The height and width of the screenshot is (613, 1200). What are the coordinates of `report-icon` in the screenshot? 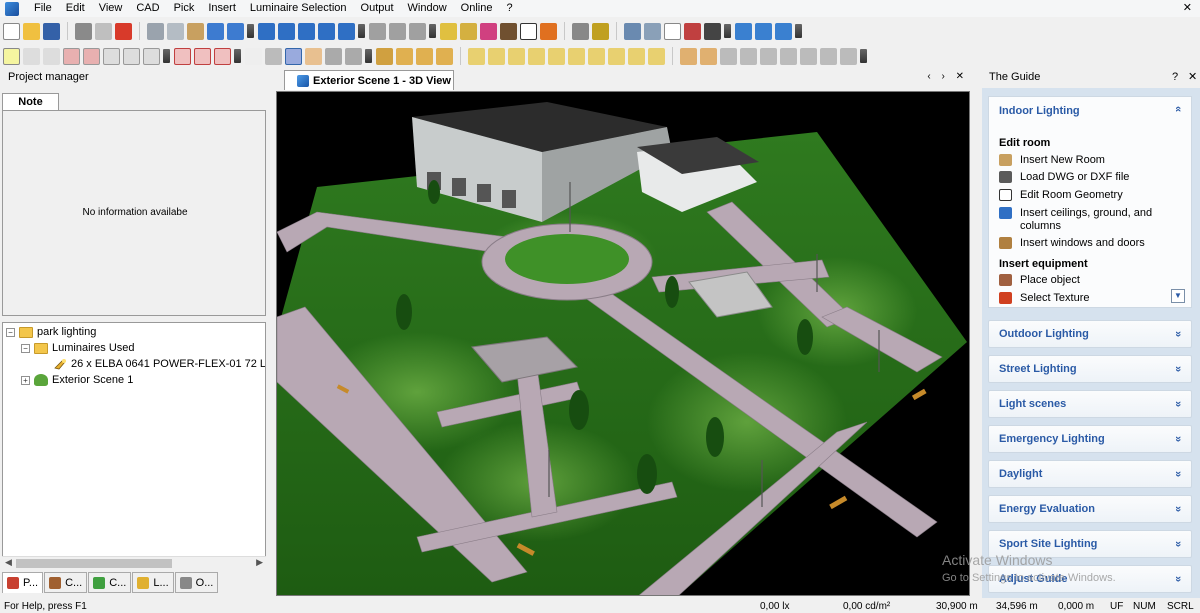 It's located at (828, 56).